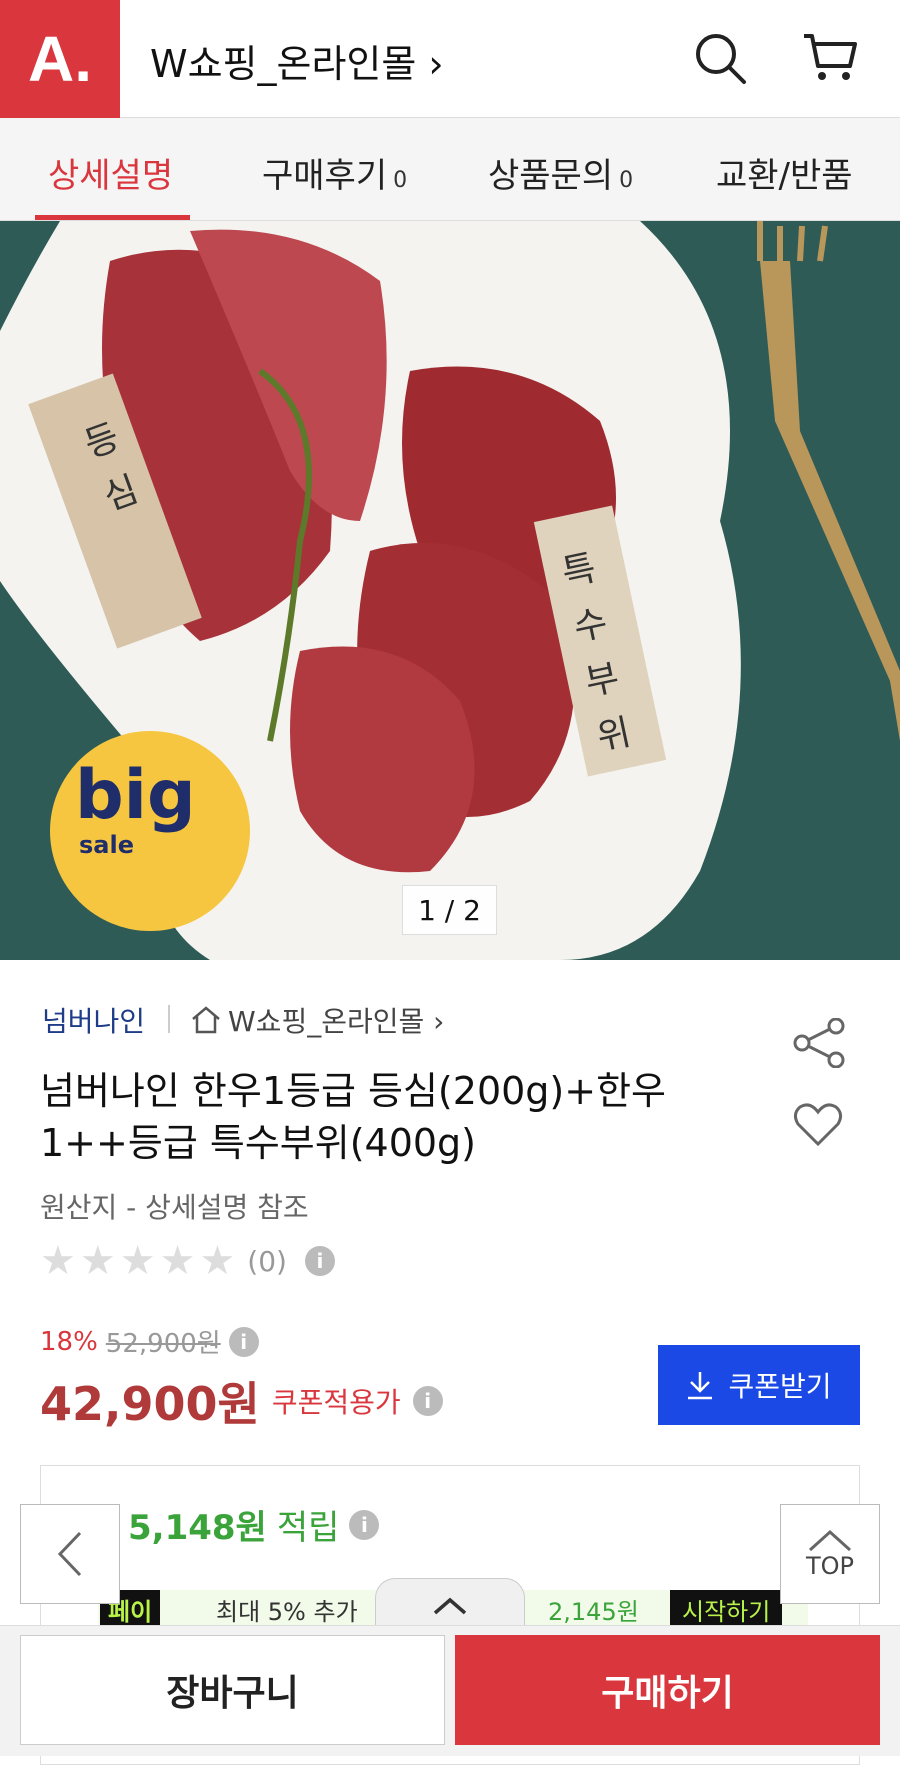 This screenshot has height=1765, width=900. I want to click on product-title: 넘버나인 한우1등급 등심(200g)+한우1++등급 특수부위(400g), so click(353, 1117).